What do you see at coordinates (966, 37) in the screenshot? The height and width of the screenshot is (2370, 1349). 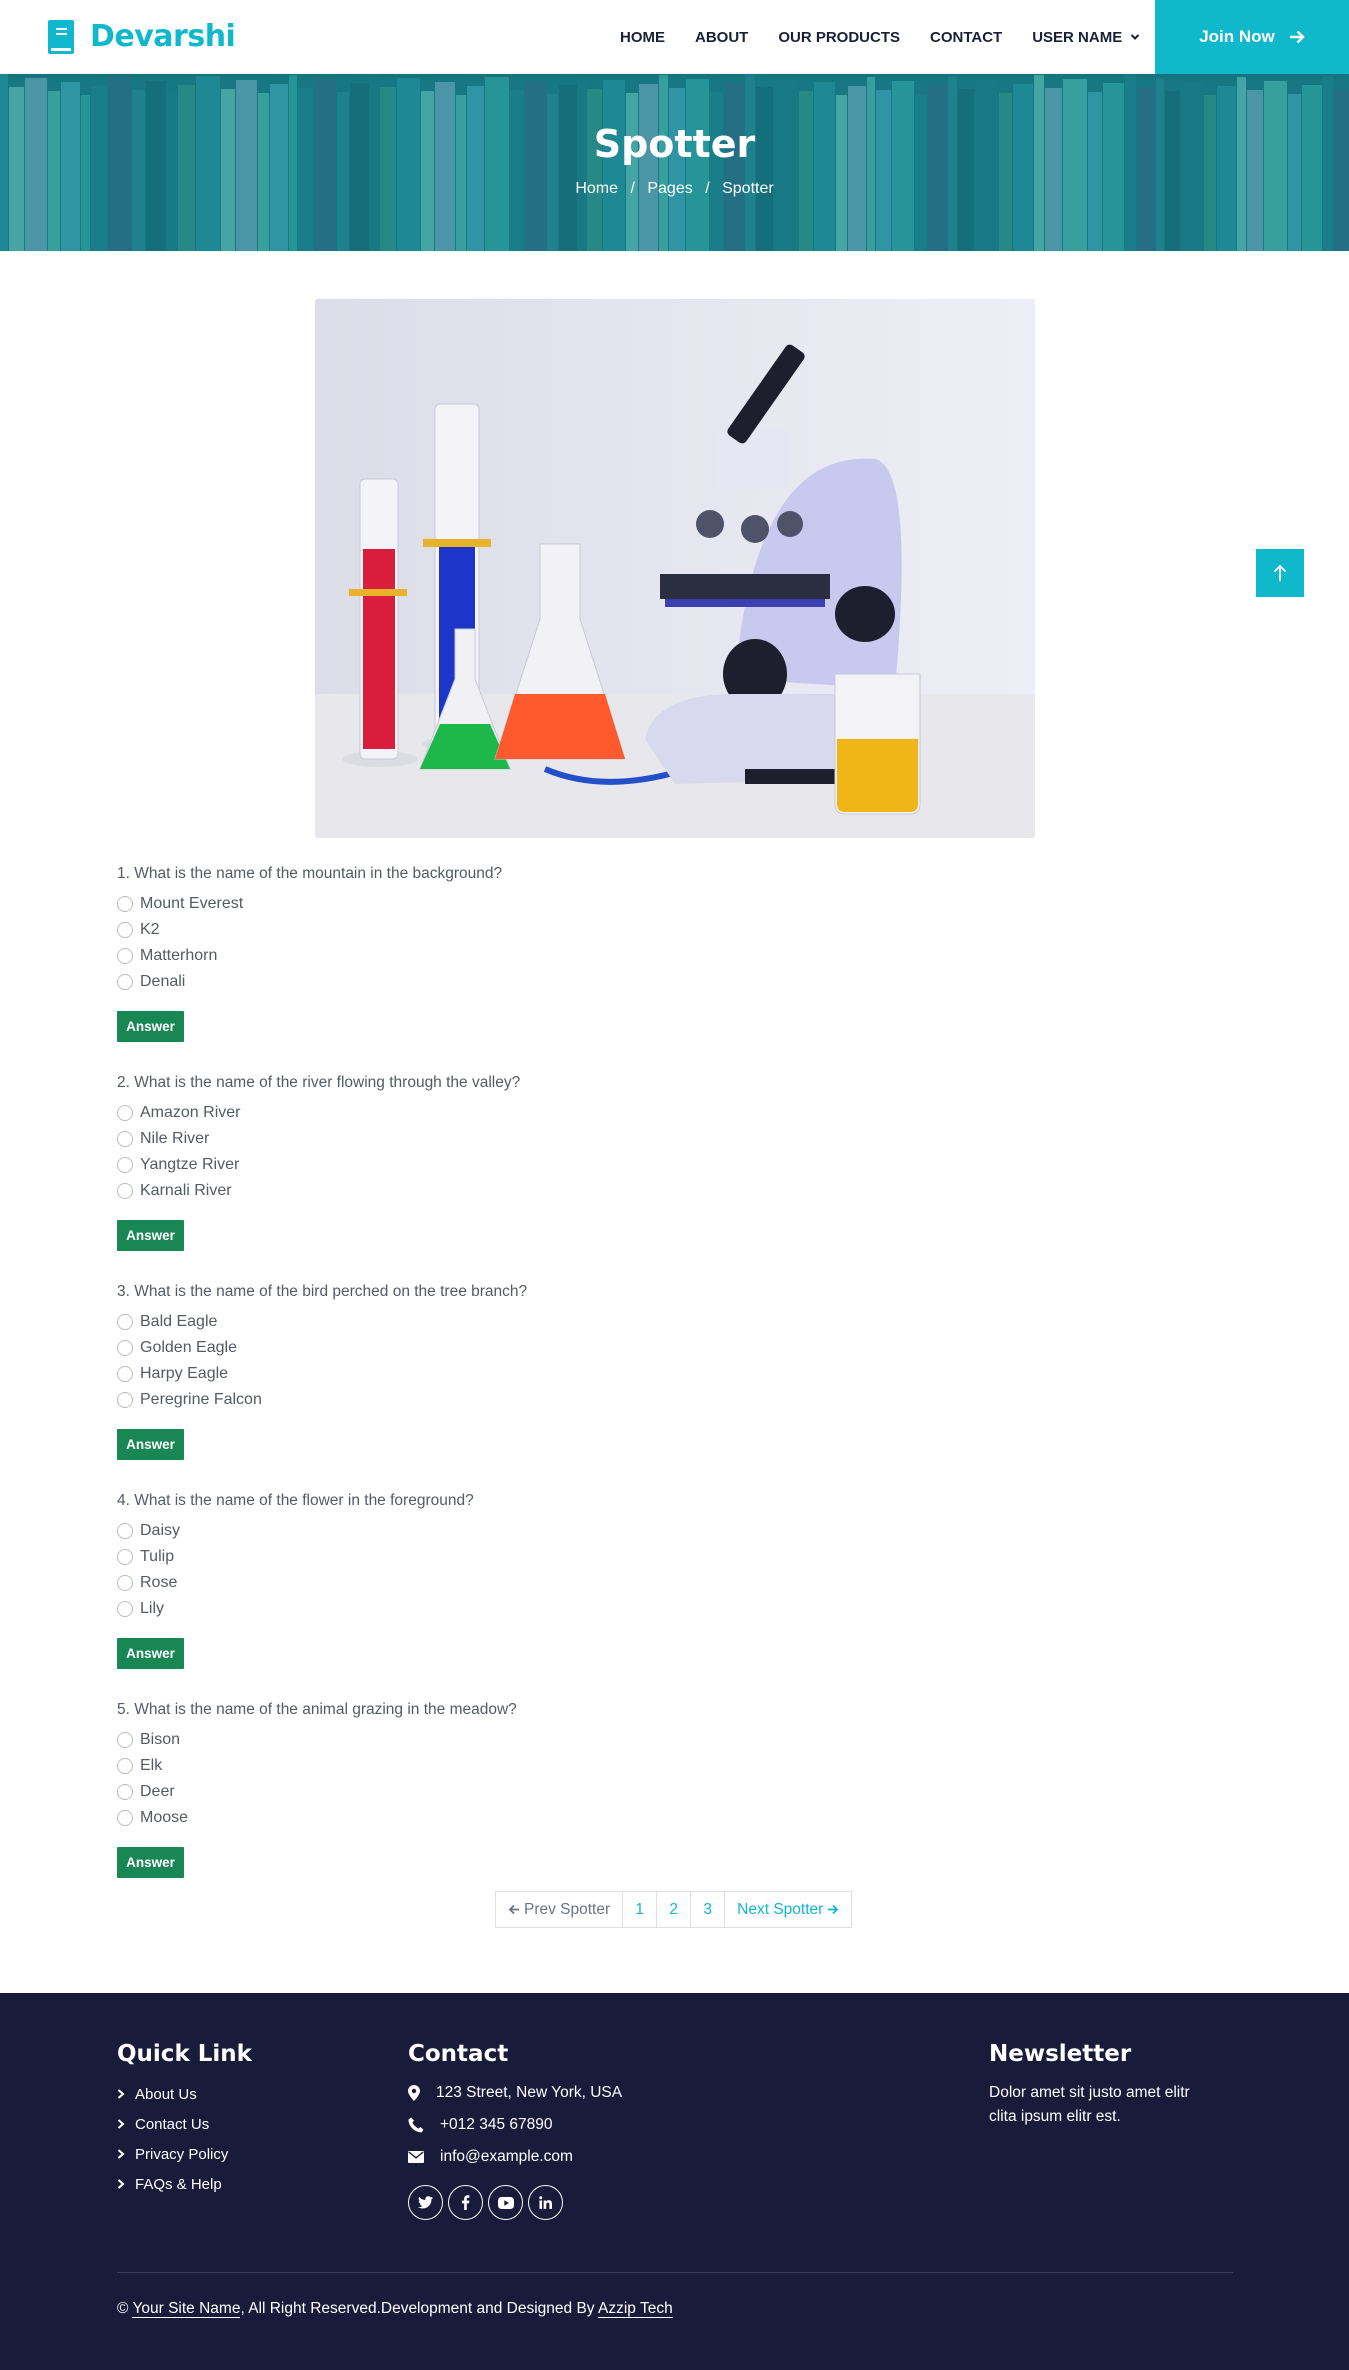 I see `nav-contact: CONTACT` at bounding box center [966, 37].